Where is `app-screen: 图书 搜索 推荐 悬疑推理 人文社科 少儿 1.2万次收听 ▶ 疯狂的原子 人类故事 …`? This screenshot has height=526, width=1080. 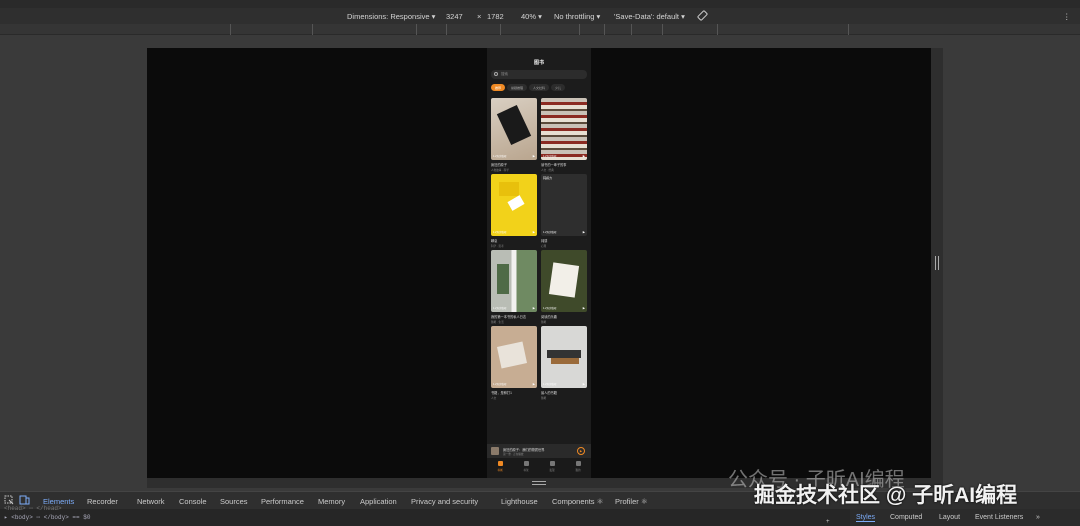 app-screen: 图书 搜索 推荐 悬疑推理 人文社科 少儿 1.2万次收听 ▶ 疯狂的原子 人类故事 … is located at coordinates (539, 263).